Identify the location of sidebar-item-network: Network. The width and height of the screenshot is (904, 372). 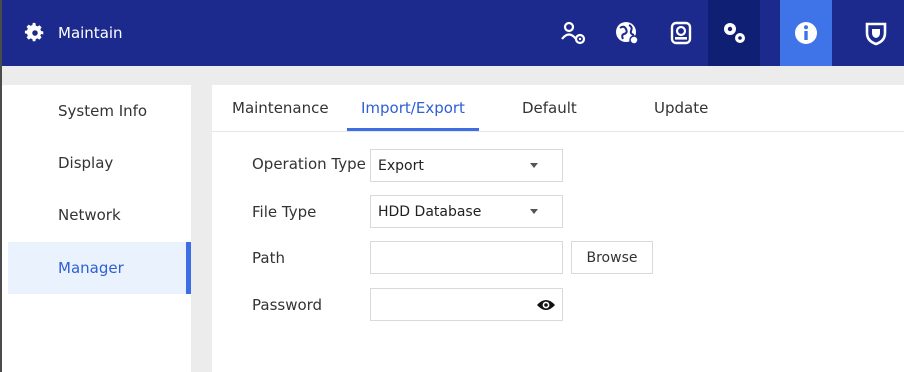
(99, 215).